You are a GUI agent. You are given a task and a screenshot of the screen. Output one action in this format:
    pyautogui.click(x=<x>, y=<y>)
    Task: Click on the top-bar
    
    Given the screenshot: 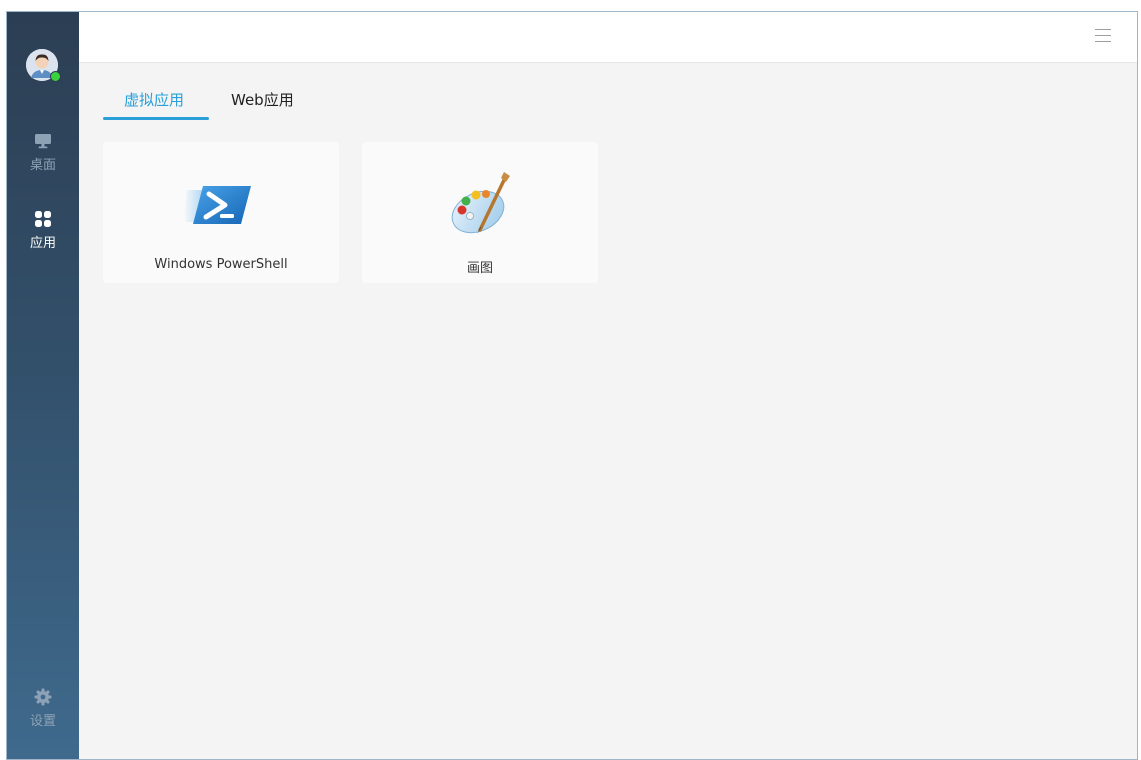 What is the action you would take?
    pyautogui.click(x=608, y=37)
    